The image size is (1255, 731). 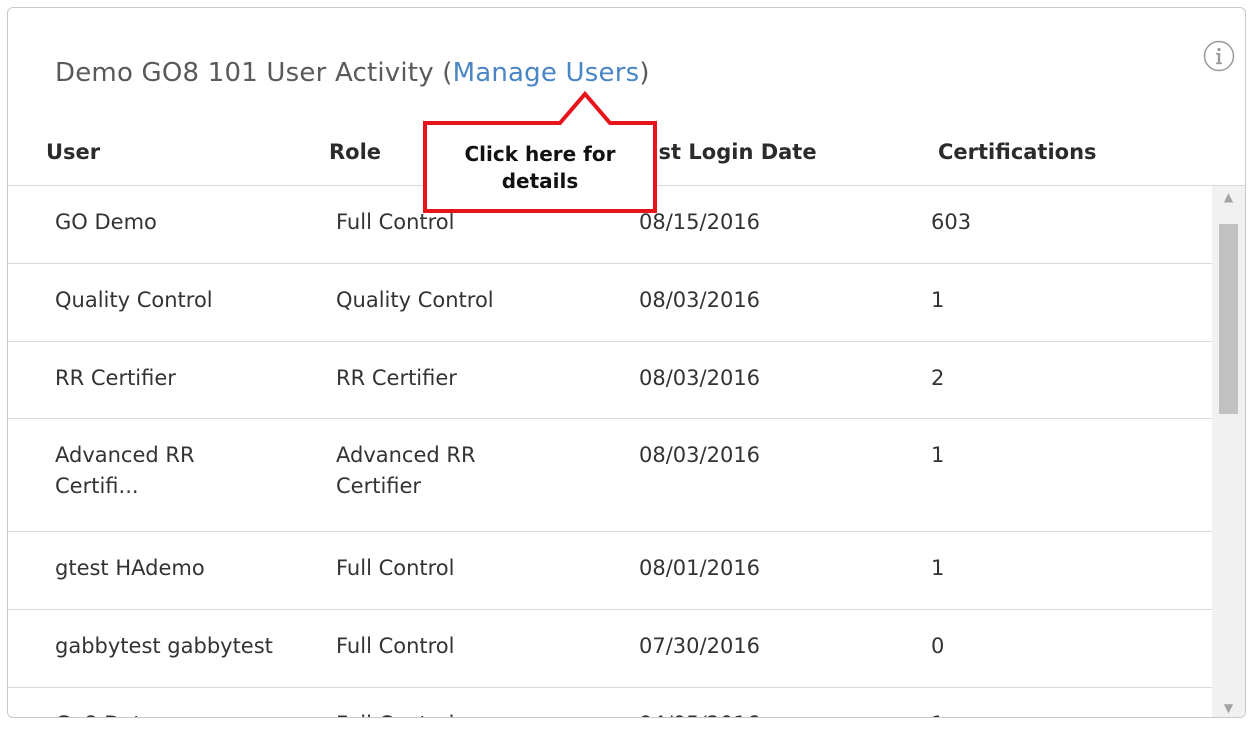 I want to click on cell-last-login: 08/01/2016, so click(x=700, y=568).